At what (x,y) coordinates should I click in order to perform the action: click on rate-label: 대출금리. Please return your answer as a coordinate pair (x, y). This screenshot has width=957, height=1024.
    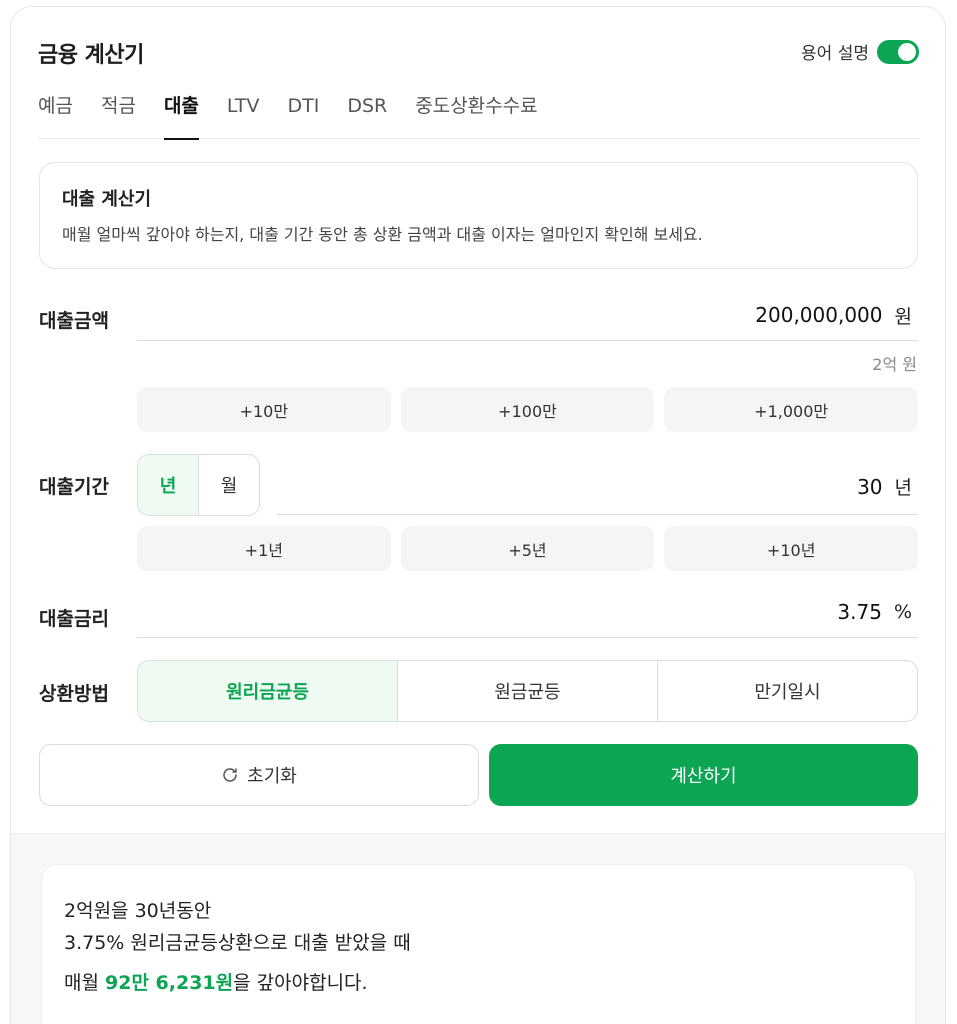
    Looking at the image, I should click on (74, 619).